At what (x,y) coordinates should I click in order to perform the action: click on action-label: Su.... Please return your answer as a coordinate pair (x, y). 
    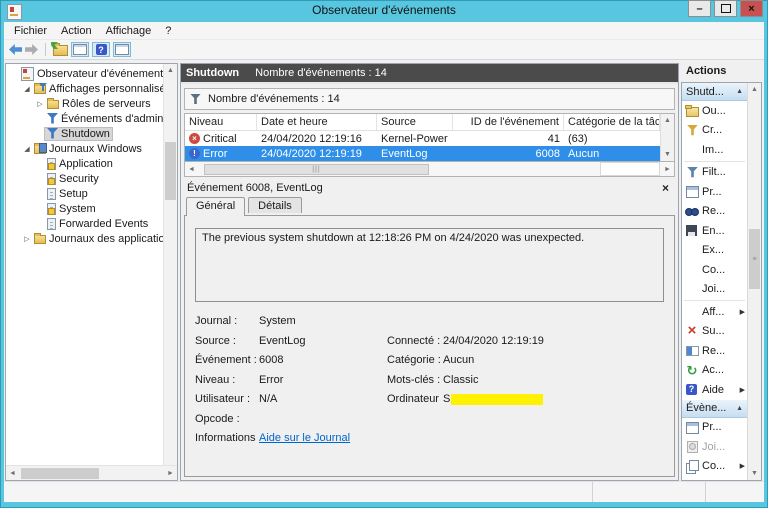
    Looking at the image, I should click on (713, 331).